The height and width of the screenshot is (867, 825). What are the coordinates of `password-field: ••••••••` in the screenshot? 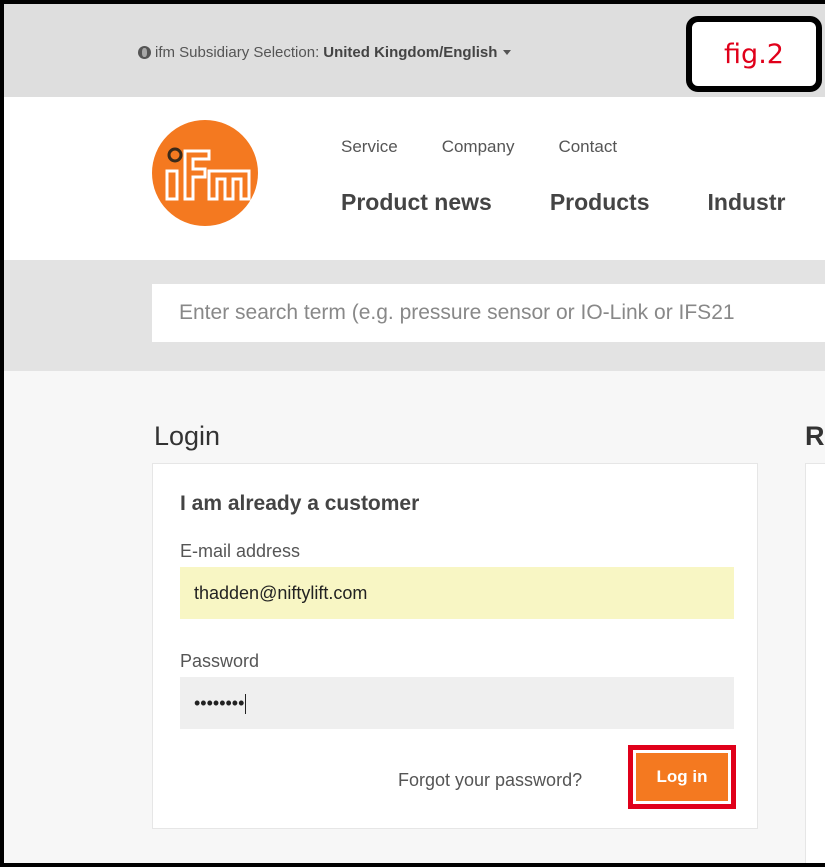 It's located at (457, 703).